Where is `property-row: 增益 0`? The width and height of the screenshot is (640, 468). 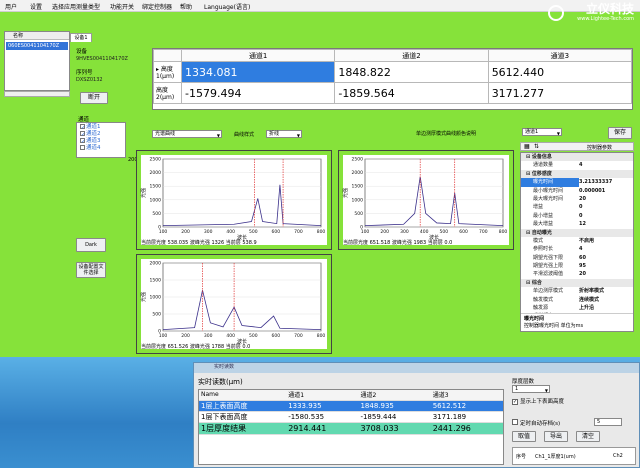
property-row: 增益 0 is located at coordinates (577, 207).